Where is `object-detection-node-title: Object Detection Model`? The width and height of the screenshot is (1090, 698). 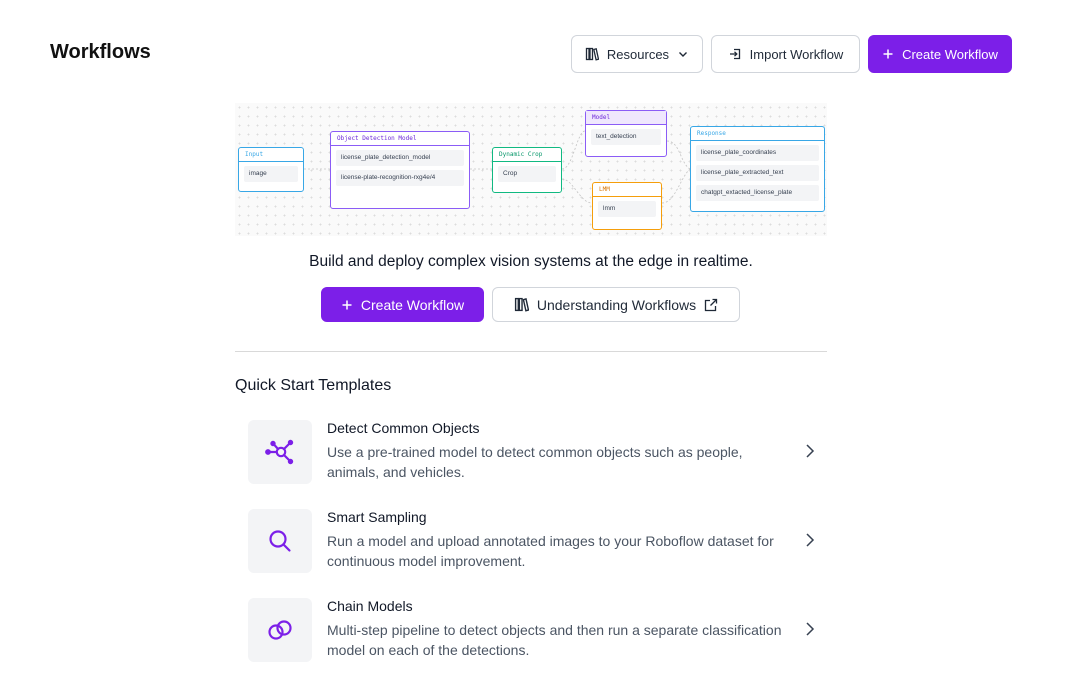
object-detection-node-title: Object Detection Model is located at coordinates (400, 139).